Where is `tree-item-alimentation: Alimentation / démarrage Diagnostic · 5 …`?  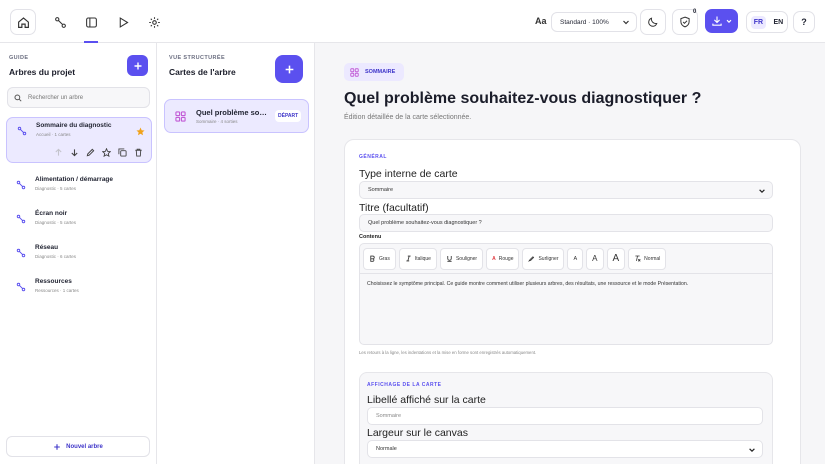
tree-item-alimentation: Alimentation / démarrage Diagnostic · 5 … is located at coordinates (79, 187).